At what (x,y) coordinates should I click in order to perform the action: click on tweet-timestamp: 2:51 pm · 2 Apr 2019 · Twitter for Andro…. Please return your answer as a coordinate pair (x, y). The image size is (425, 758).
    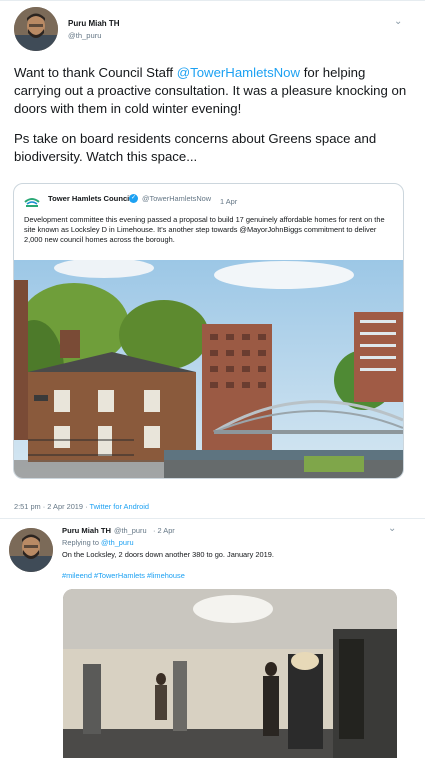
    Looking at the image, I should click on (81, 506).